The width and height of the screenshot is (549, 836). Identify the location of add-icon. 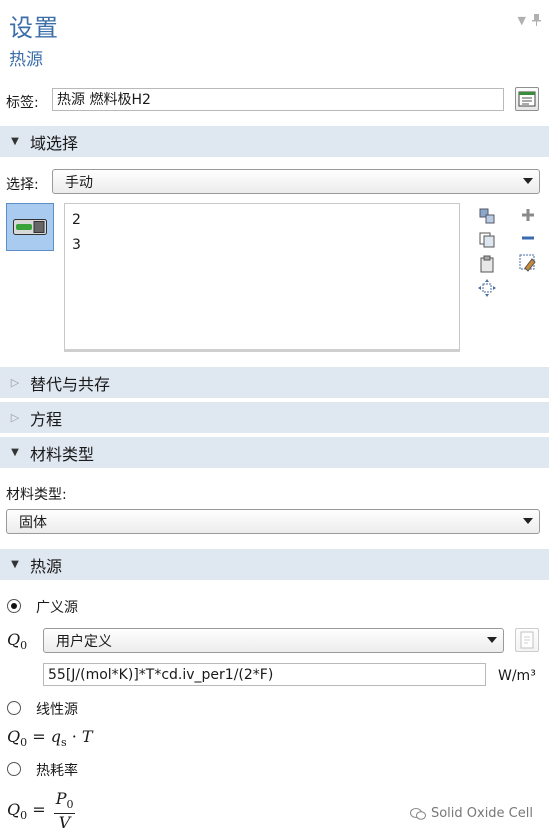
(528, 215).